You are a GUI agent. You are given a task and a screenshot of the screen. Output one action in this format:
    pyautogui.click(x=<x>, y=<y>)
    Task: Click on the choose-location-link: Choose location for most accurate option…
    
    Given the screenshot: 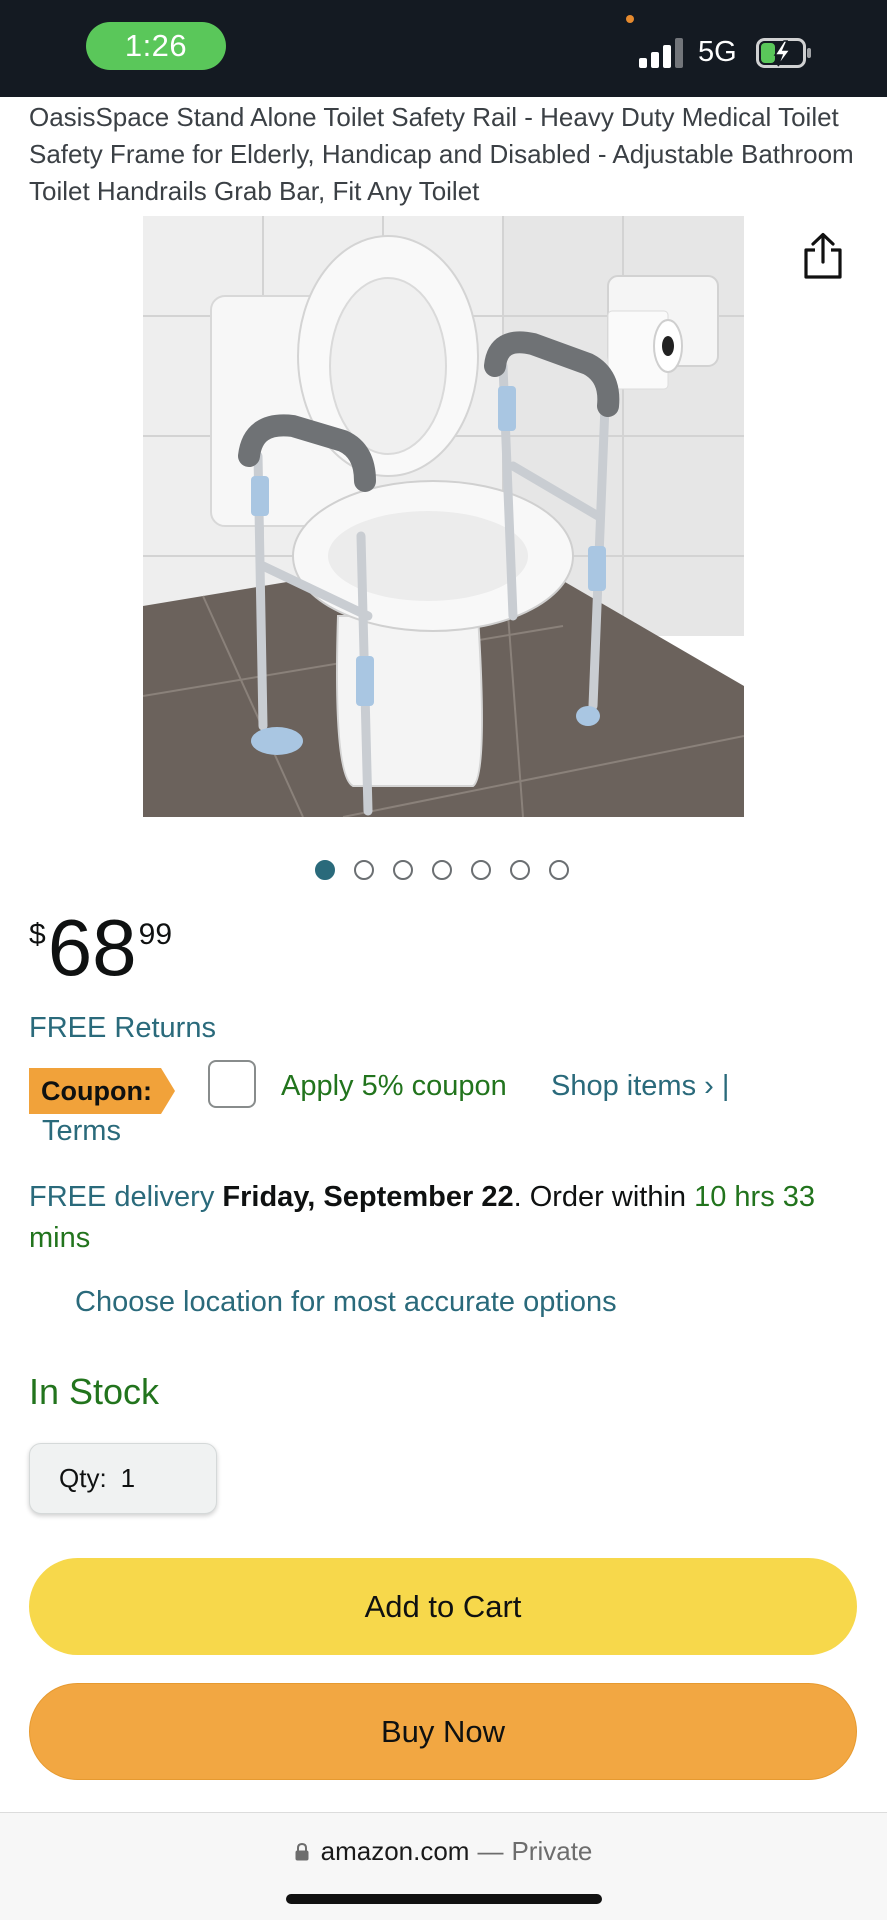 What is the action you would take?
    pyautogui.click(x=346, y=1302)
    